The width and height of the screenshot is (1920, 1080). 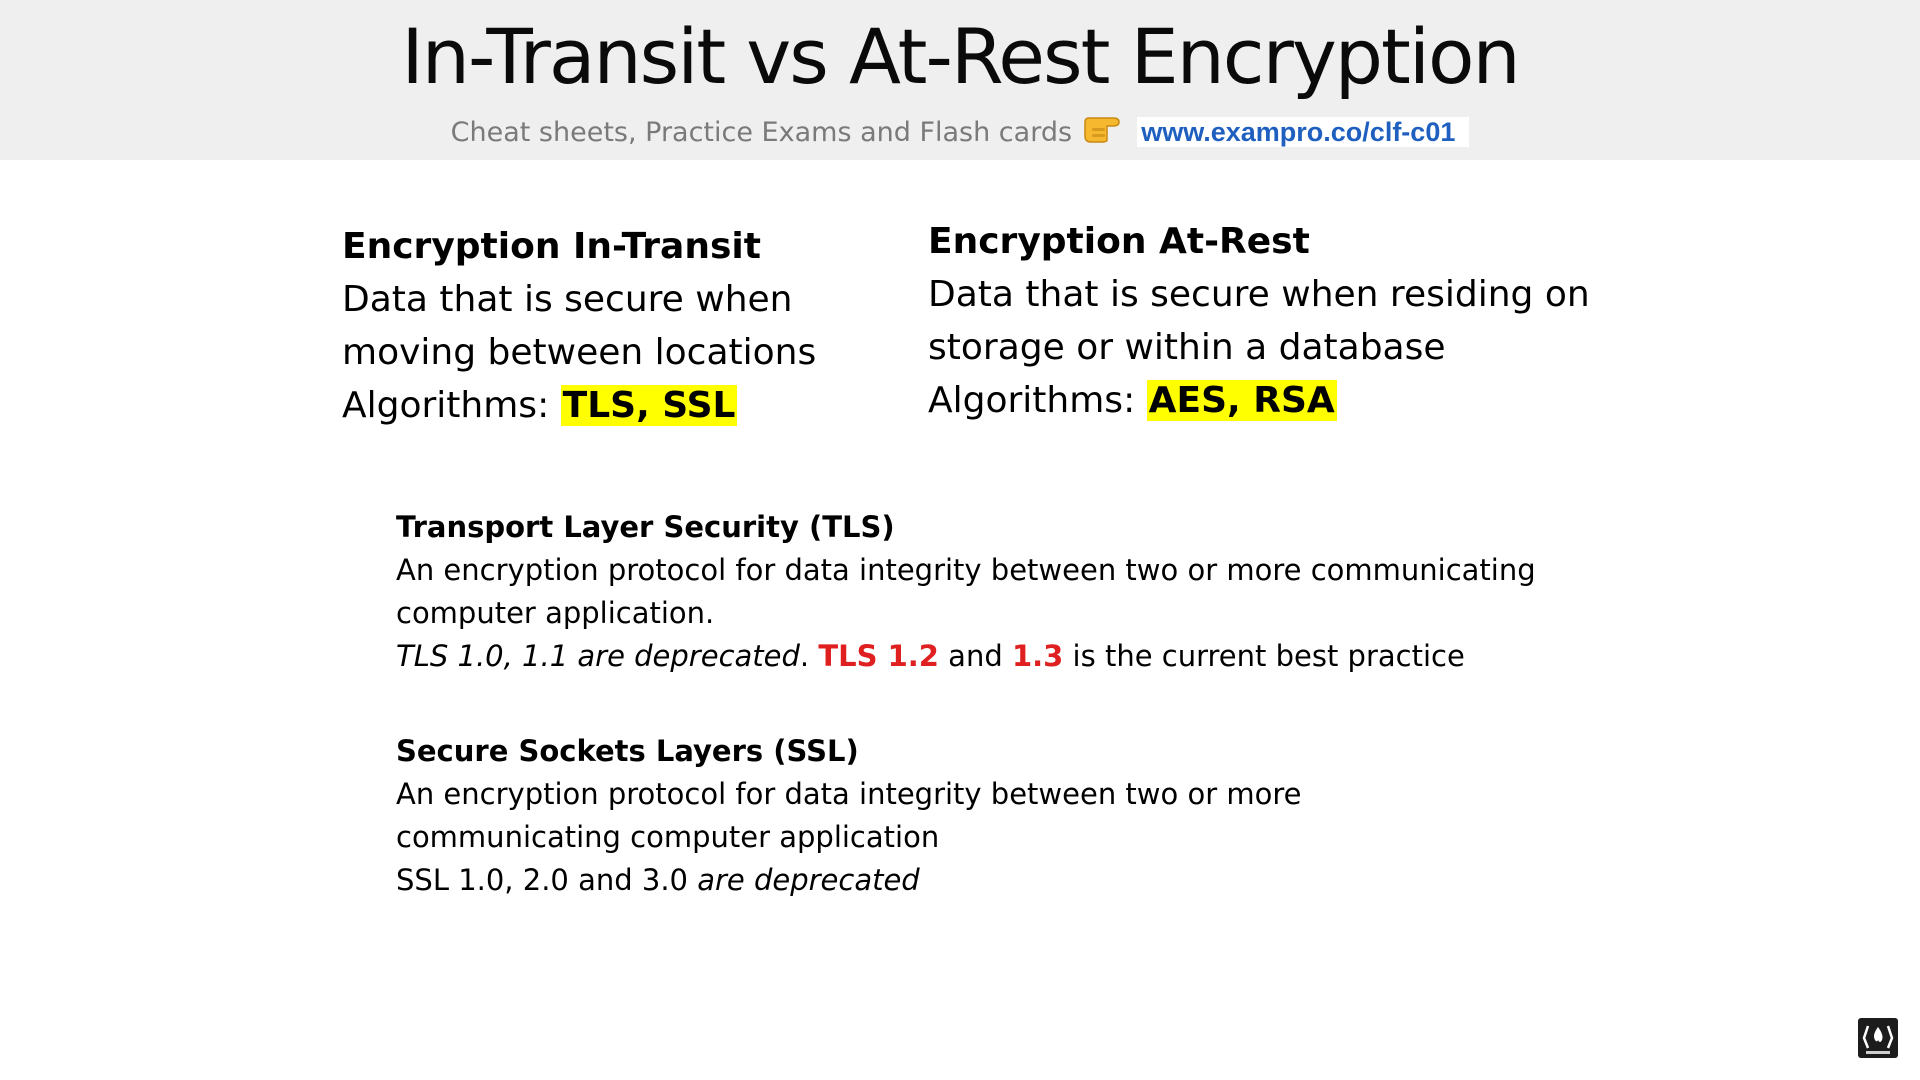 I want to click on at-rest-algorithms: Algorithms: AES, RSA, so click(x=1288, y=400).